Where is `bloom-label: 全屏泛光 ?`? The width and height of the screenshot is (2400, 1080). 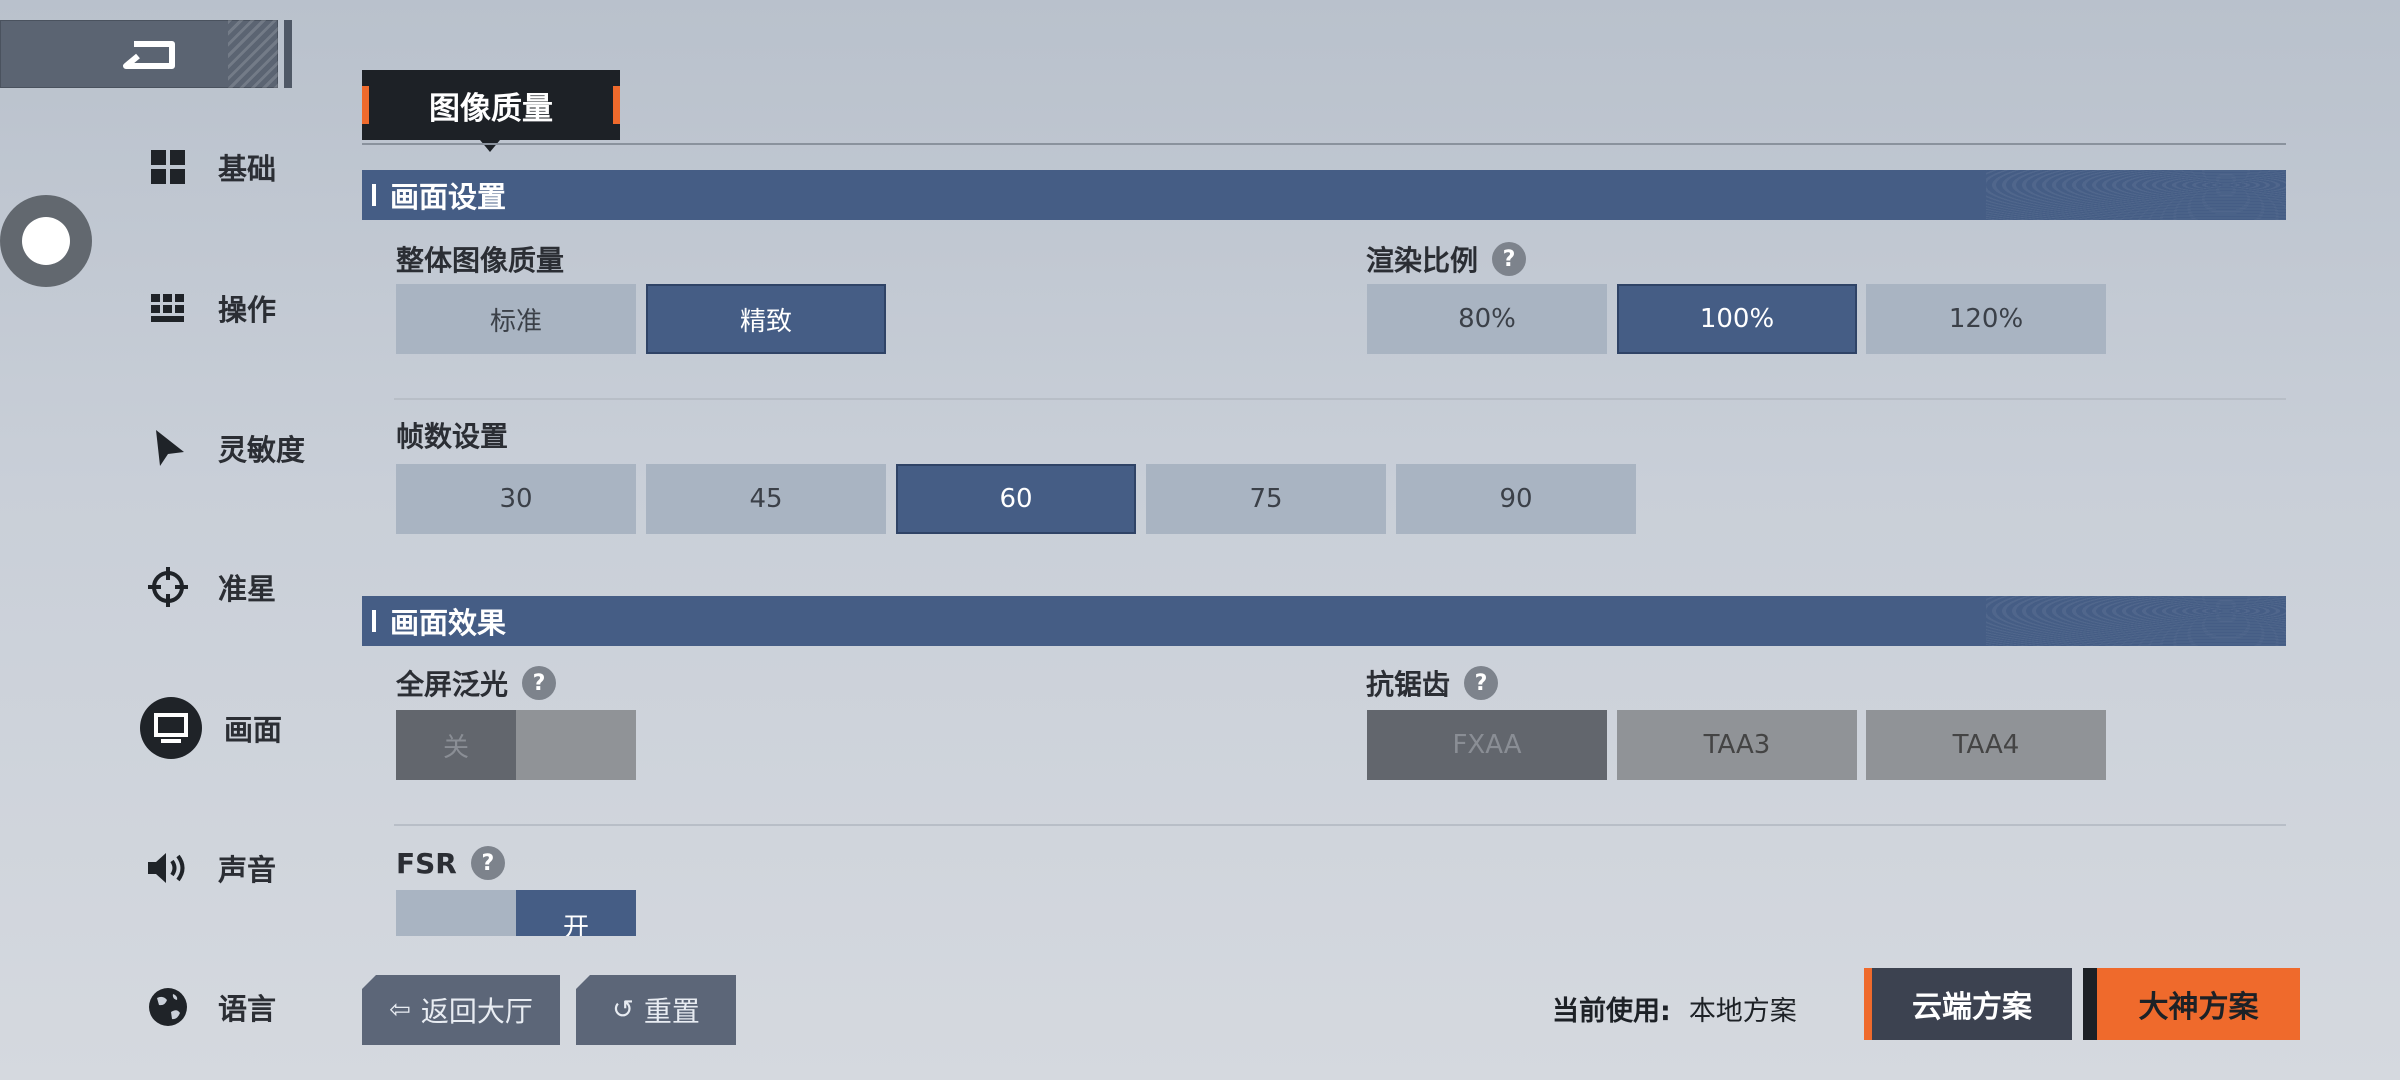
bloom-label: 全屏泛光 ? is located at coordinates (476, 683).